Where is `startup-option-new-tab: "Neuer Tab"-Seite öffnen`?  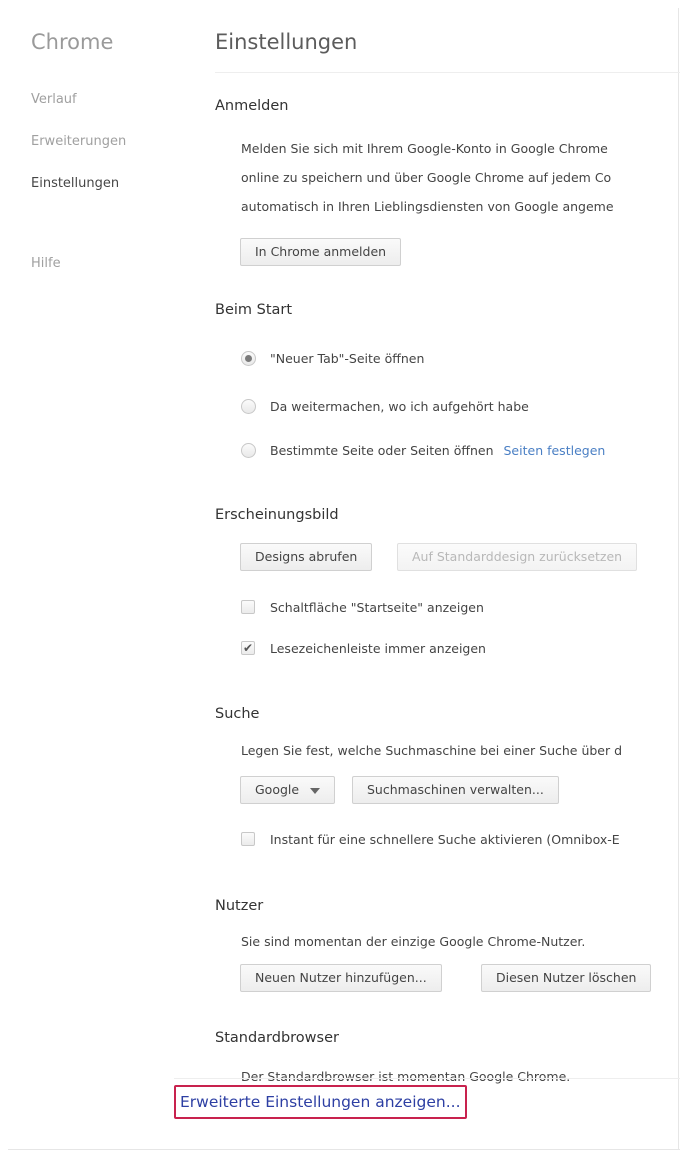 startup-option-new-tab: "Neuer Tab"-Seite öffnen is located at coordinates (332, 358).